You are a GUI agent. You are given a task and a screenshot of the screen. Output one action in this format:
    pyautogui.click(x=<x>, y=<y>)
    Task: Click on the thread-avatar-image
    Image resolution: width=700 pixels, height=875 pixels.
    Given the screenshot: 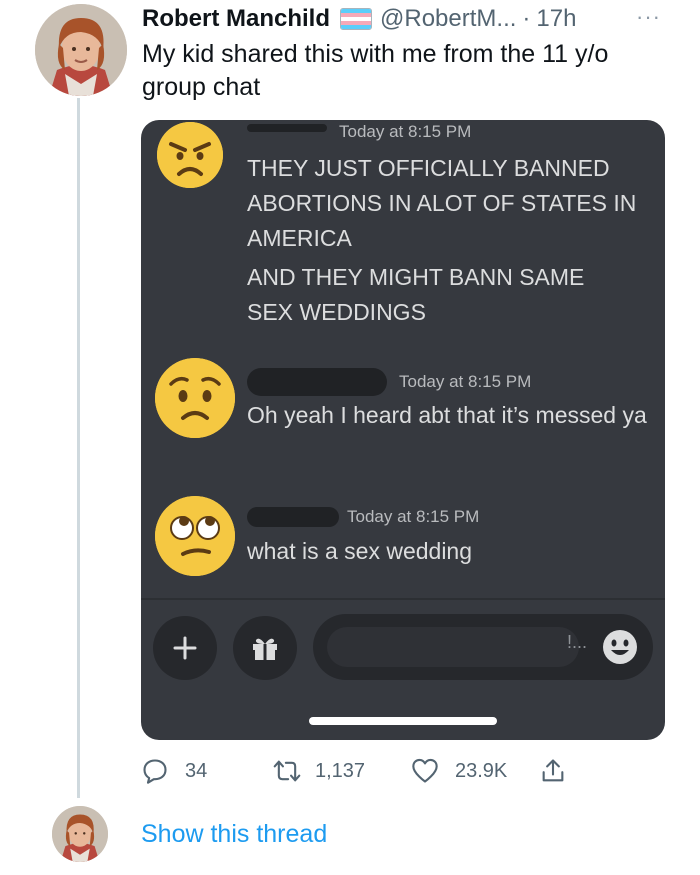 What is the action you would take?
    pyautogui.click(x=80, y=834)
    